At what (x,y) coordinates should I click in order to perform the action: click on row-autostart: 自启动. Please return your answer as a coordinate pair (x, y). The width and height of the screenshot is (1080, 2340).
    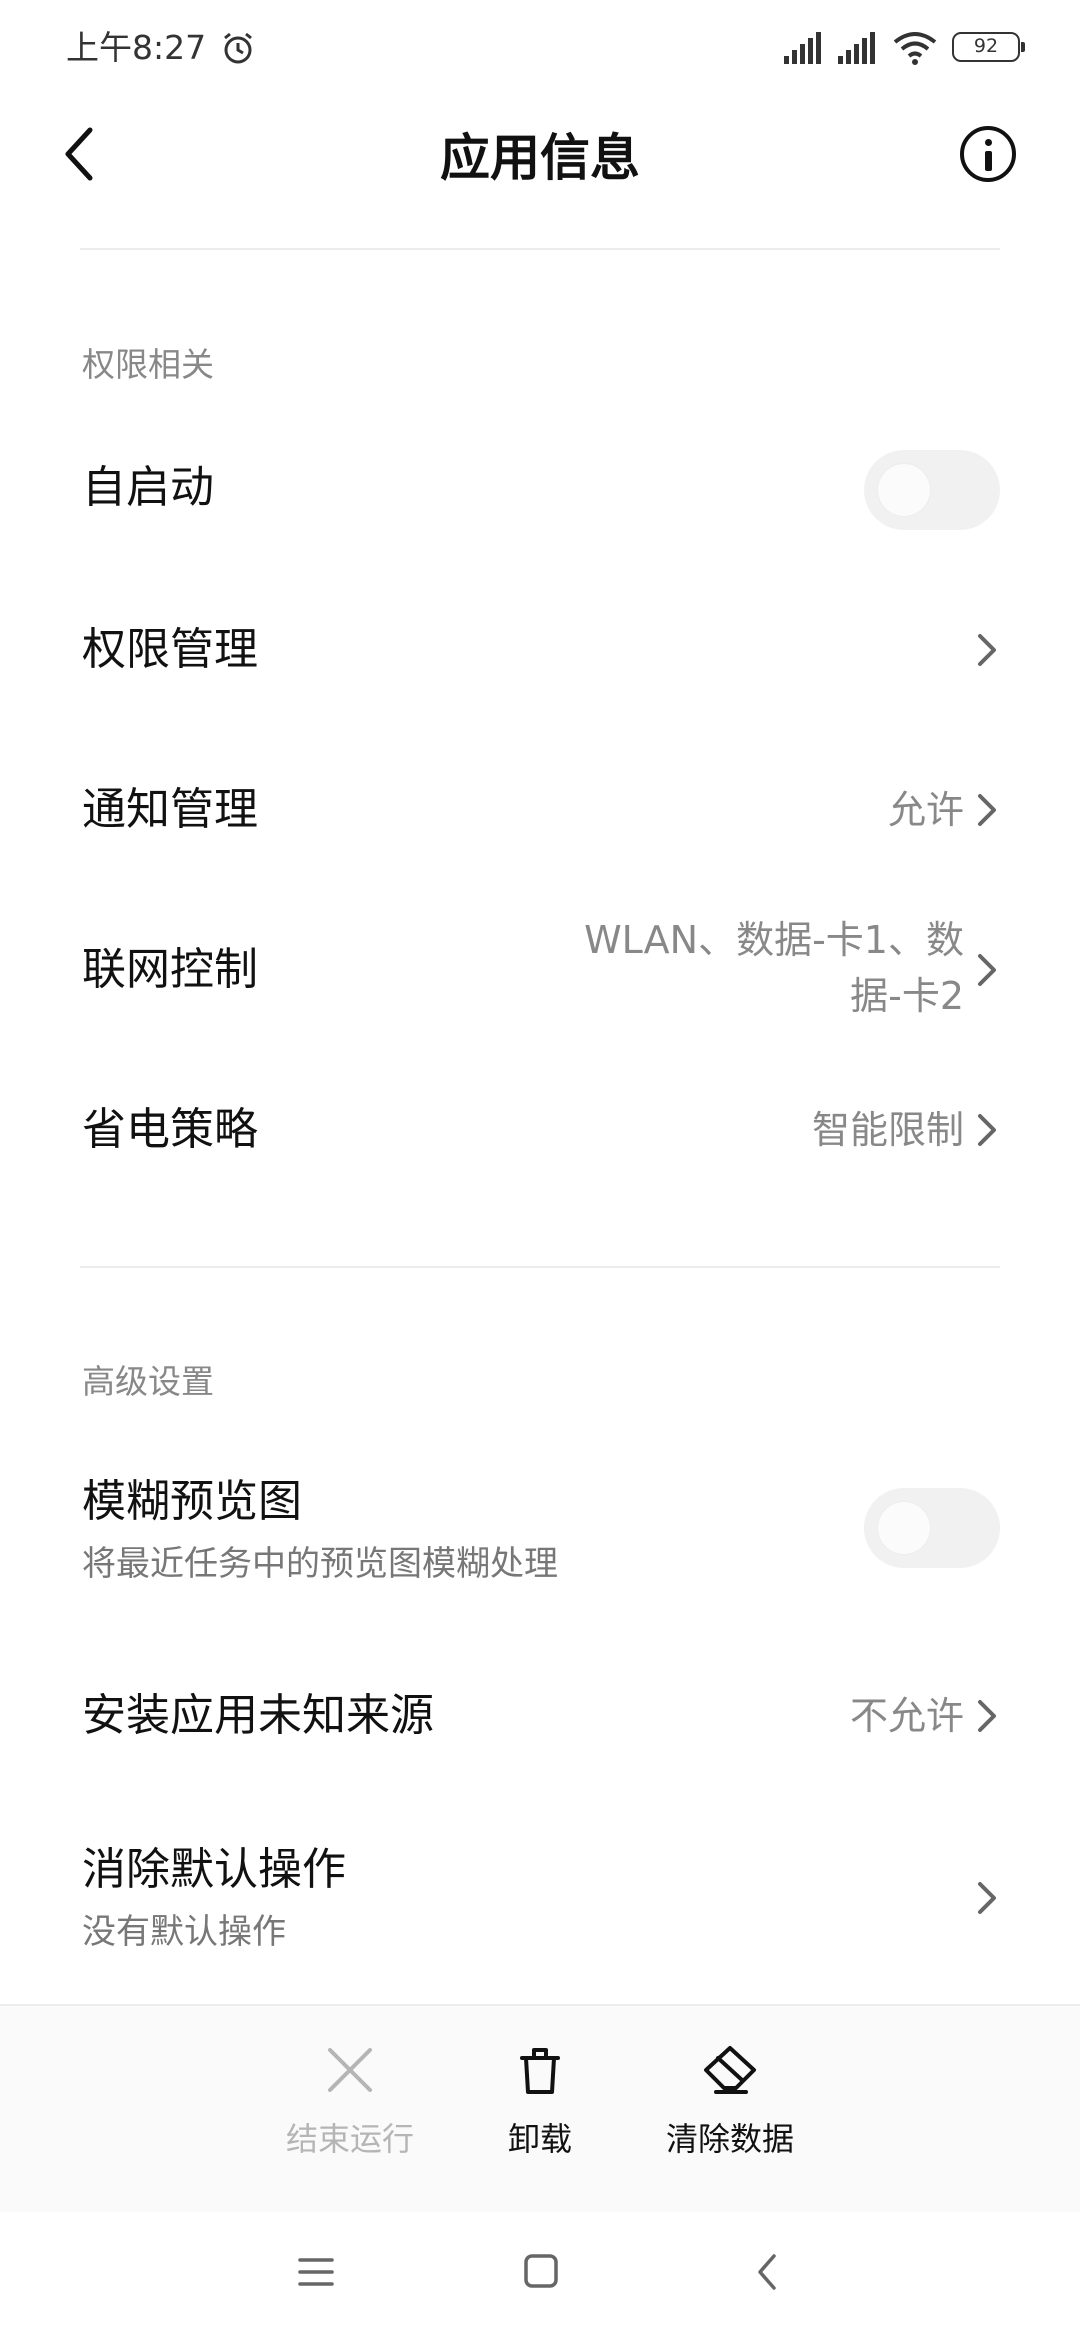
    Looking at the image, I should click on (540, 490).